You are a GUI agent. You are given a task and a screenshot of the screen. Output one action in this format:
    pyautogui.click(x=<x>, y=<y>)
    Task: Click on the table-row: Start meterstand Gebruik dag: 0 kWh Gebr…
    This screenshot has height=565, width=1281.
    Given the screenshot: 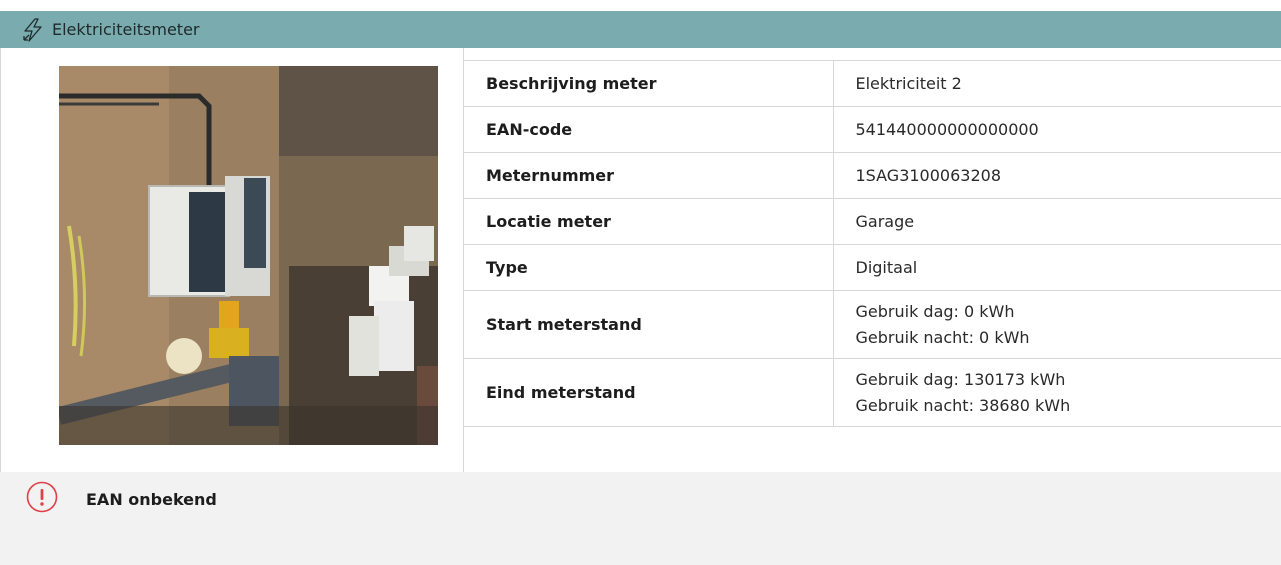 What is the action you would take?
    pyautogui.click(x=872, y=324)
    